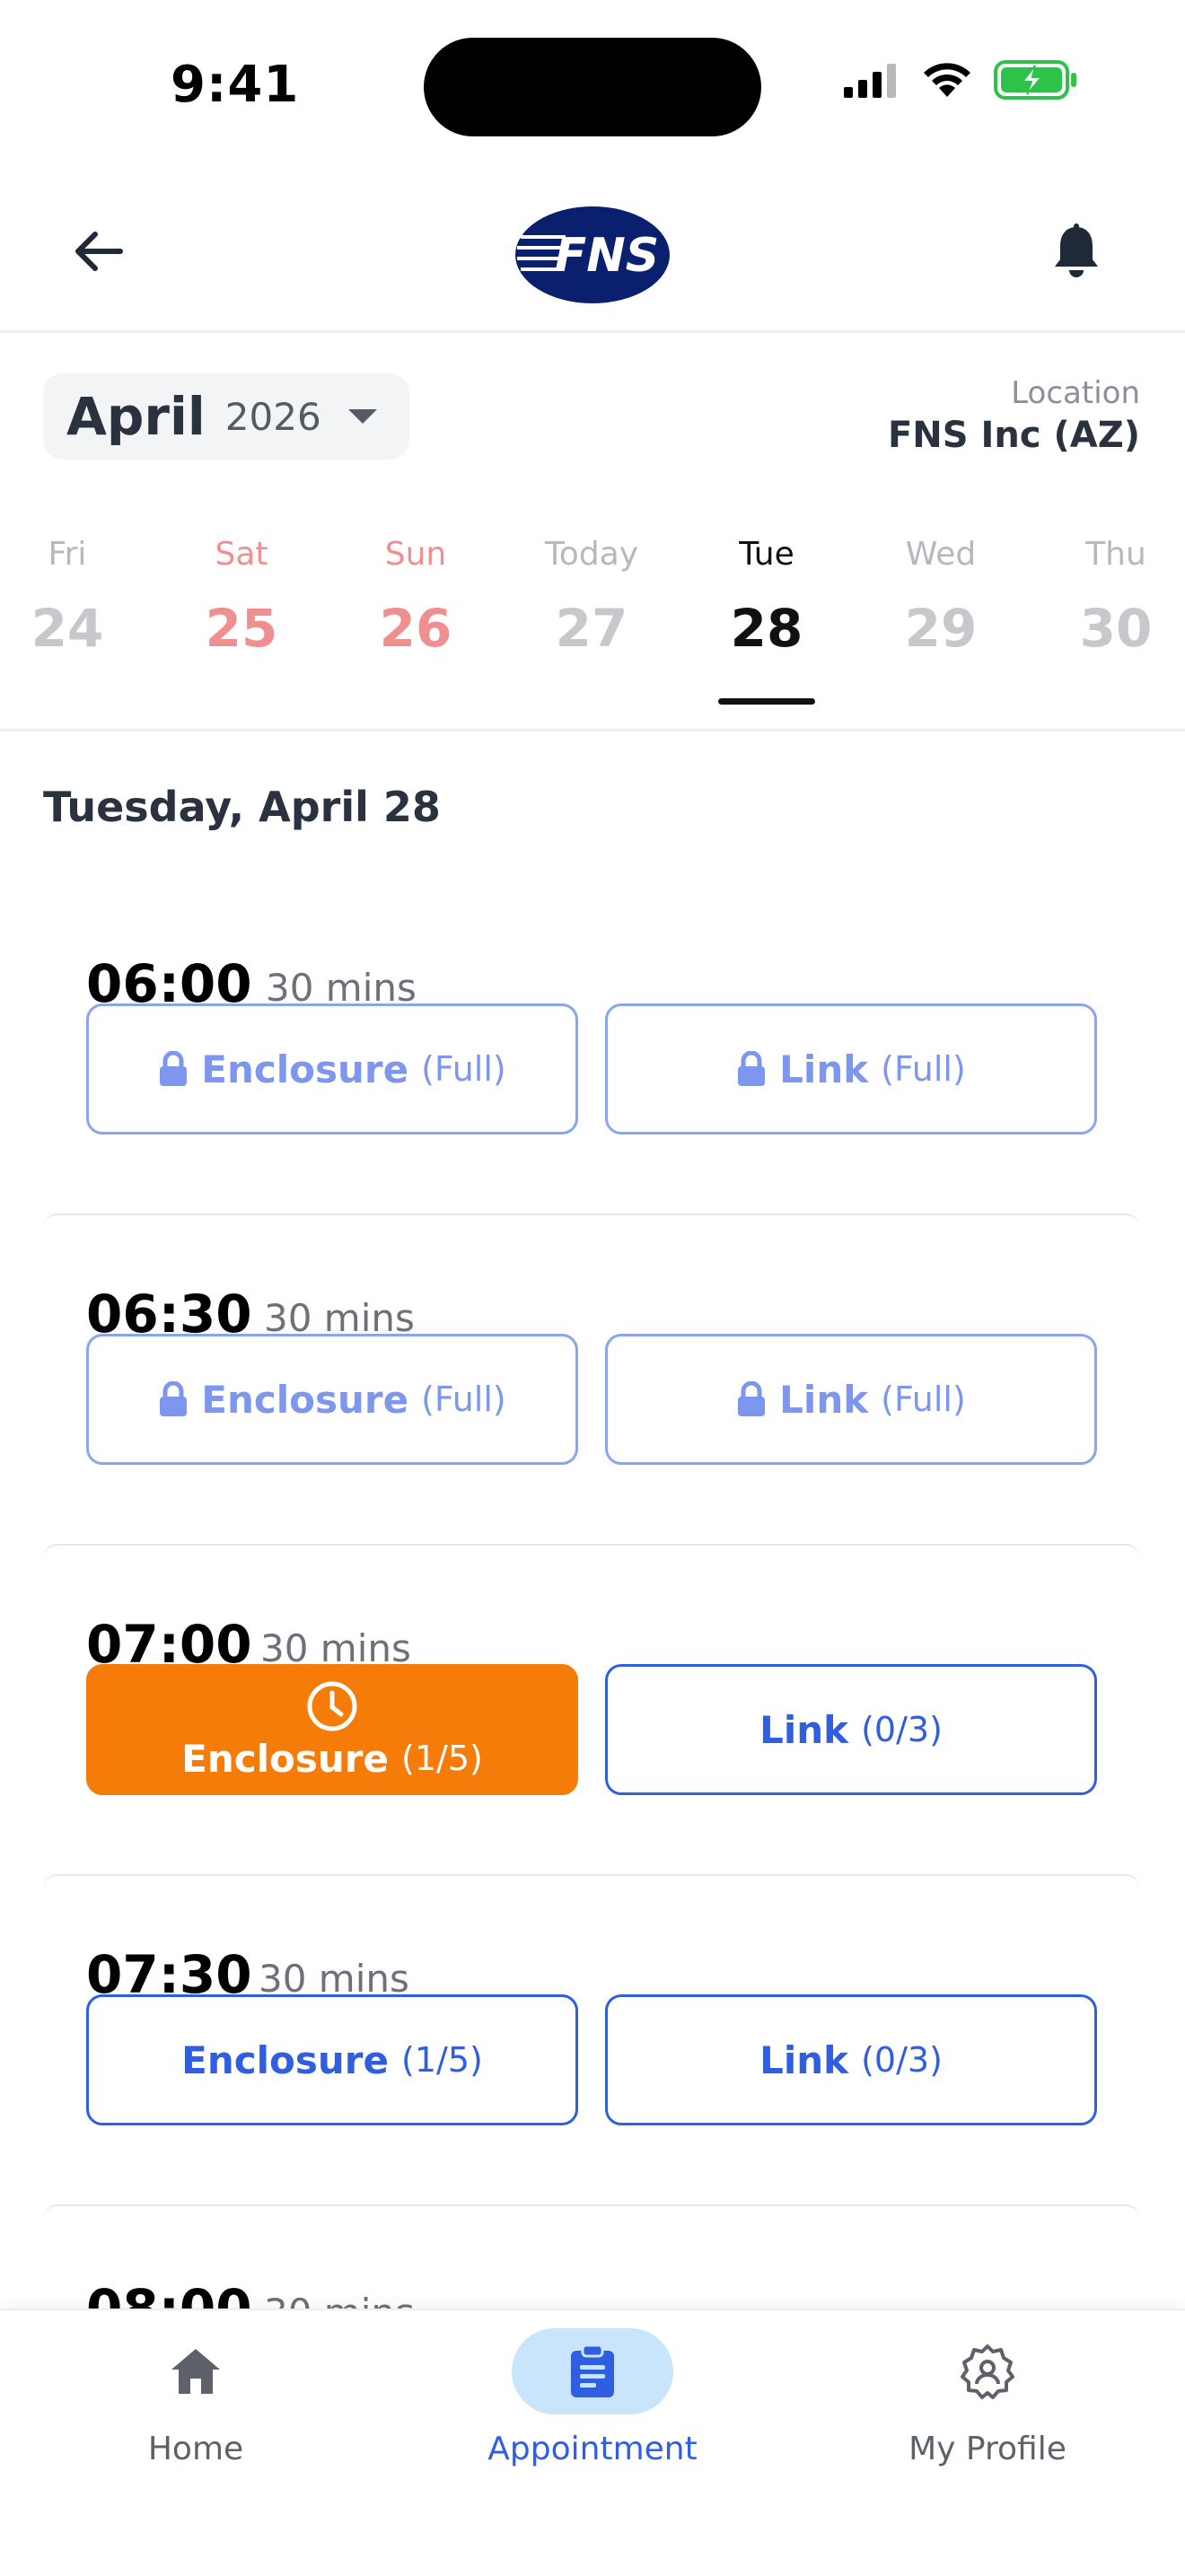 This screenshot has width=1185, height=2576. I want to click on day-item-selected: Tue 28, so click(766, 593).